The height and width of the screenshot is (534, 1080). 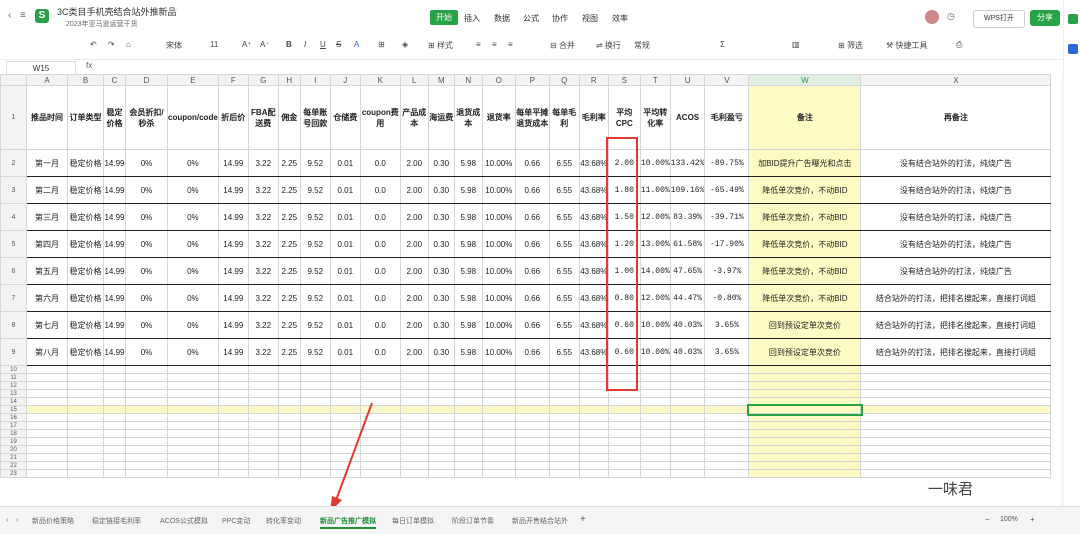 What do you see at coordinates (805, 163) in the screenshot?
I see `table-cell: 加BID提升广告曝光和点击` at bounding box center [805, 163].